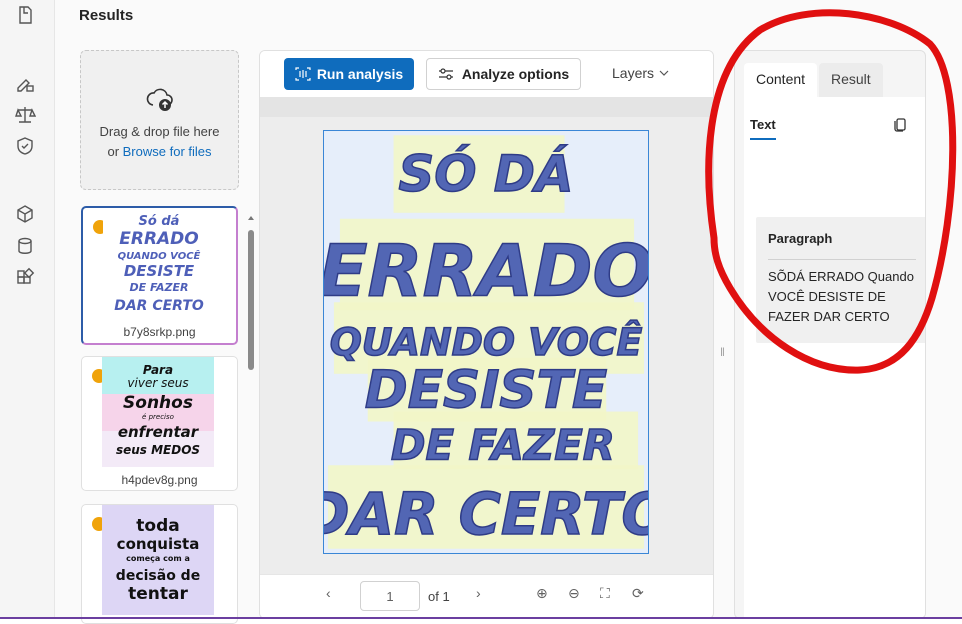  I want to click on analysis-icon, so click(303, 74).